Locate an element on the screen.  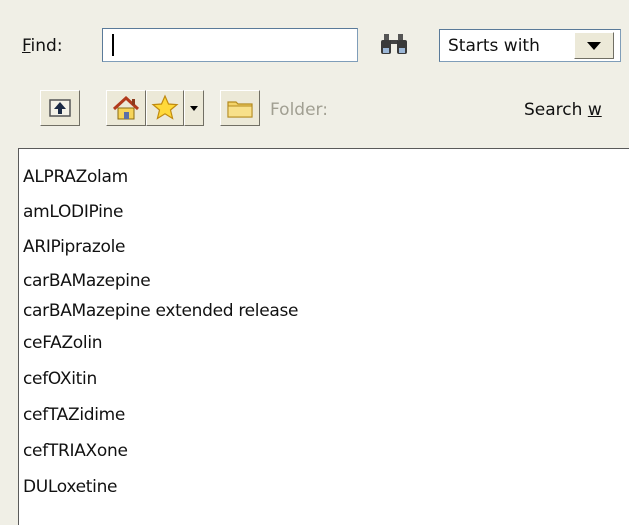
list-item: cefTRIAXone is located at coordinates (75, 451).